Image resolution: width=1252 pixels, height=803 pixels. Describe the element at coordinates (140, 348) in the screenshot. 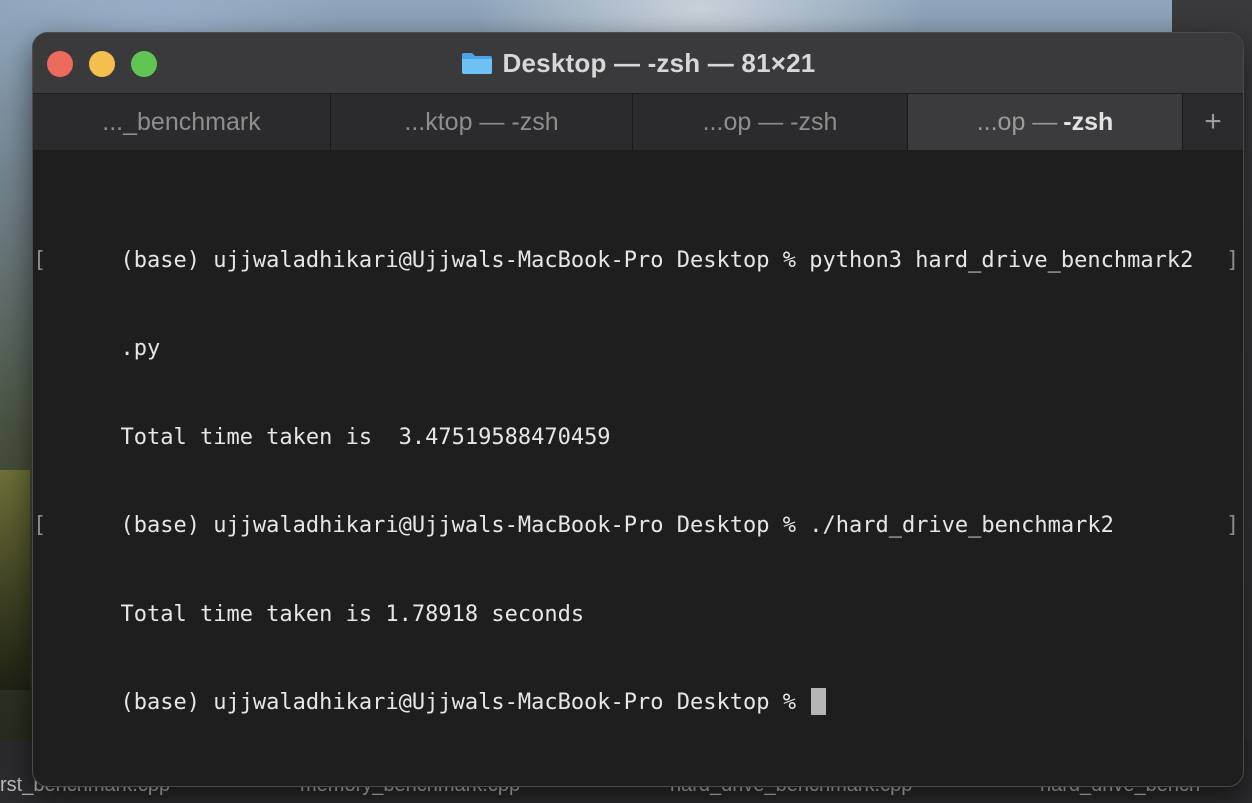

I see `terminal-text: .py` at that location.